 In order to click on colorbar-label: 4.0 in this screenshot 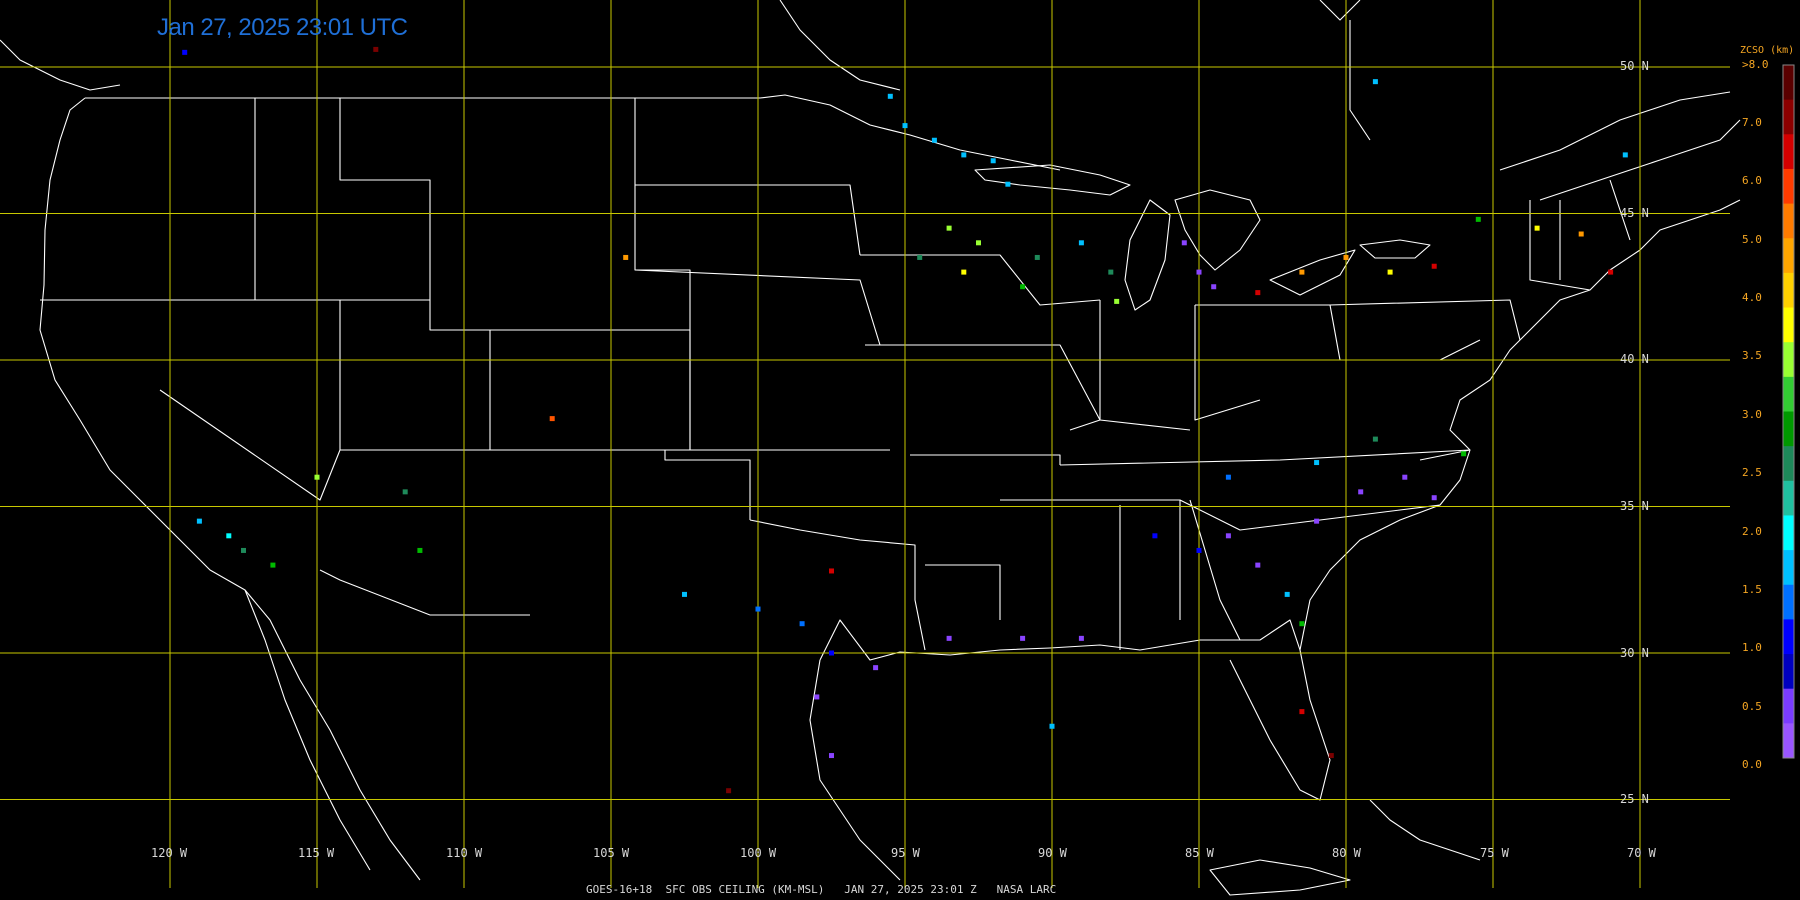, I will do `click(1752, 298)`.